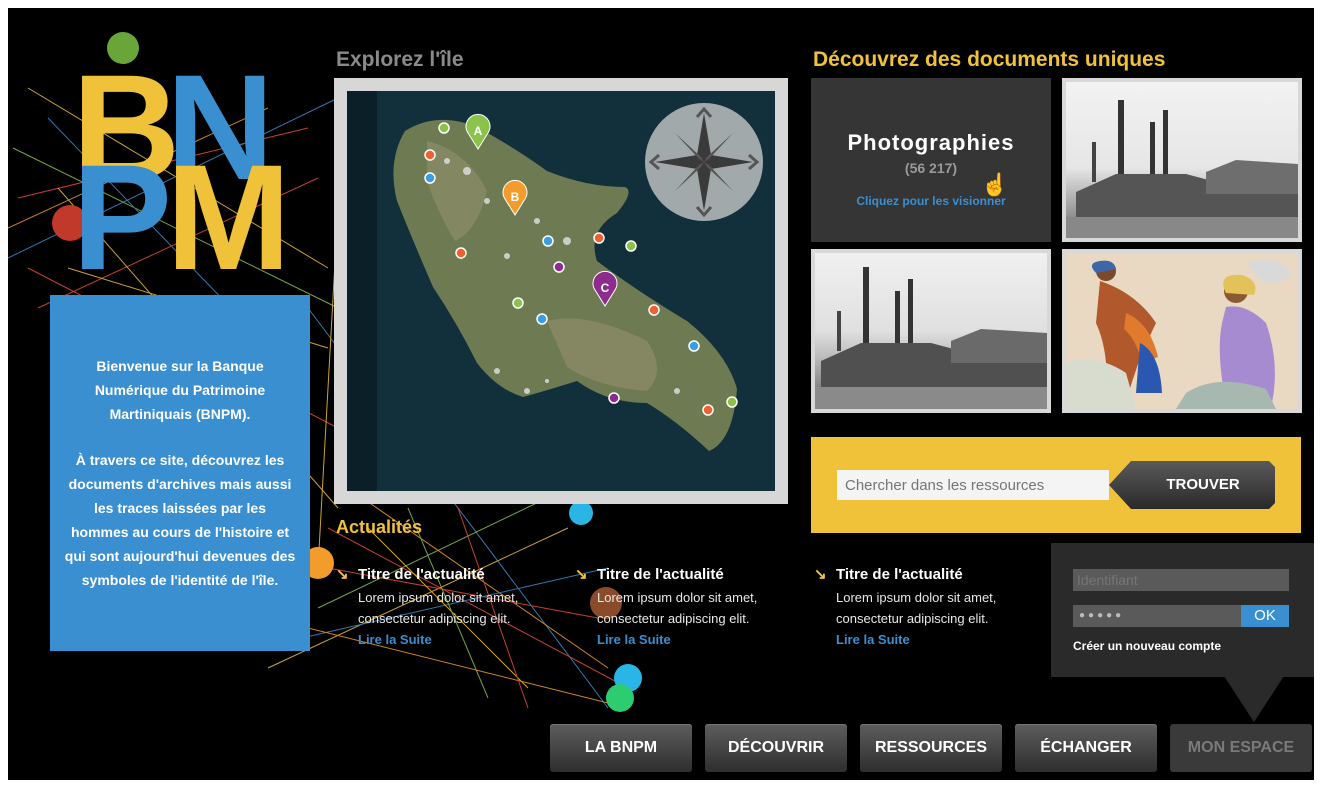  Describe the element at coordinates (478, 131) in the screenshot. I see `map-marker-a-label: A` at that location.